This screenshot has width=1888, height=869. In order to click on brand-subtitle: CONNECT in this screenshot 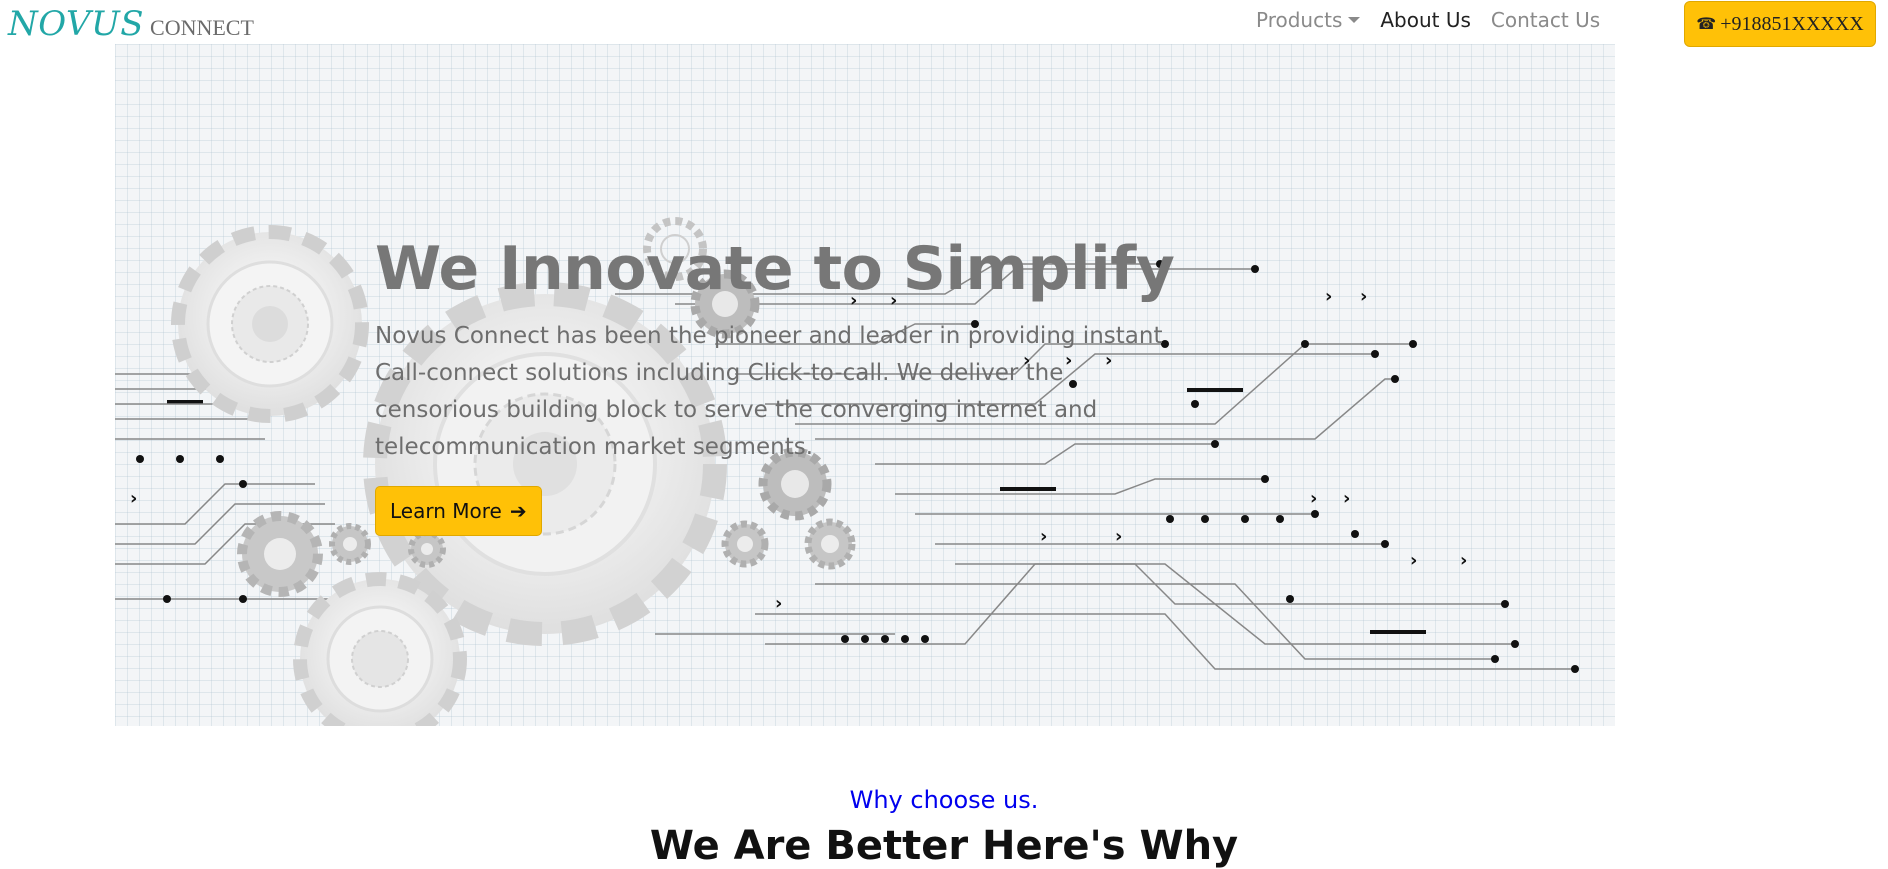, I will do `click(202, 27)`.